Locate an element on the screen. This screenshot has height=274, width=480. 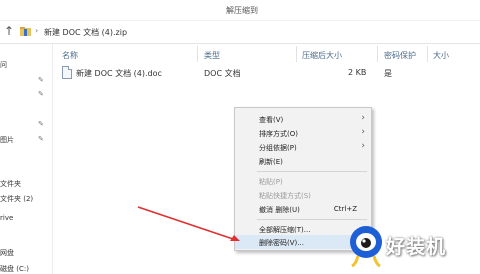
menu-item-group-by: 分组依据(P) › is located at coordinates (303, 147).